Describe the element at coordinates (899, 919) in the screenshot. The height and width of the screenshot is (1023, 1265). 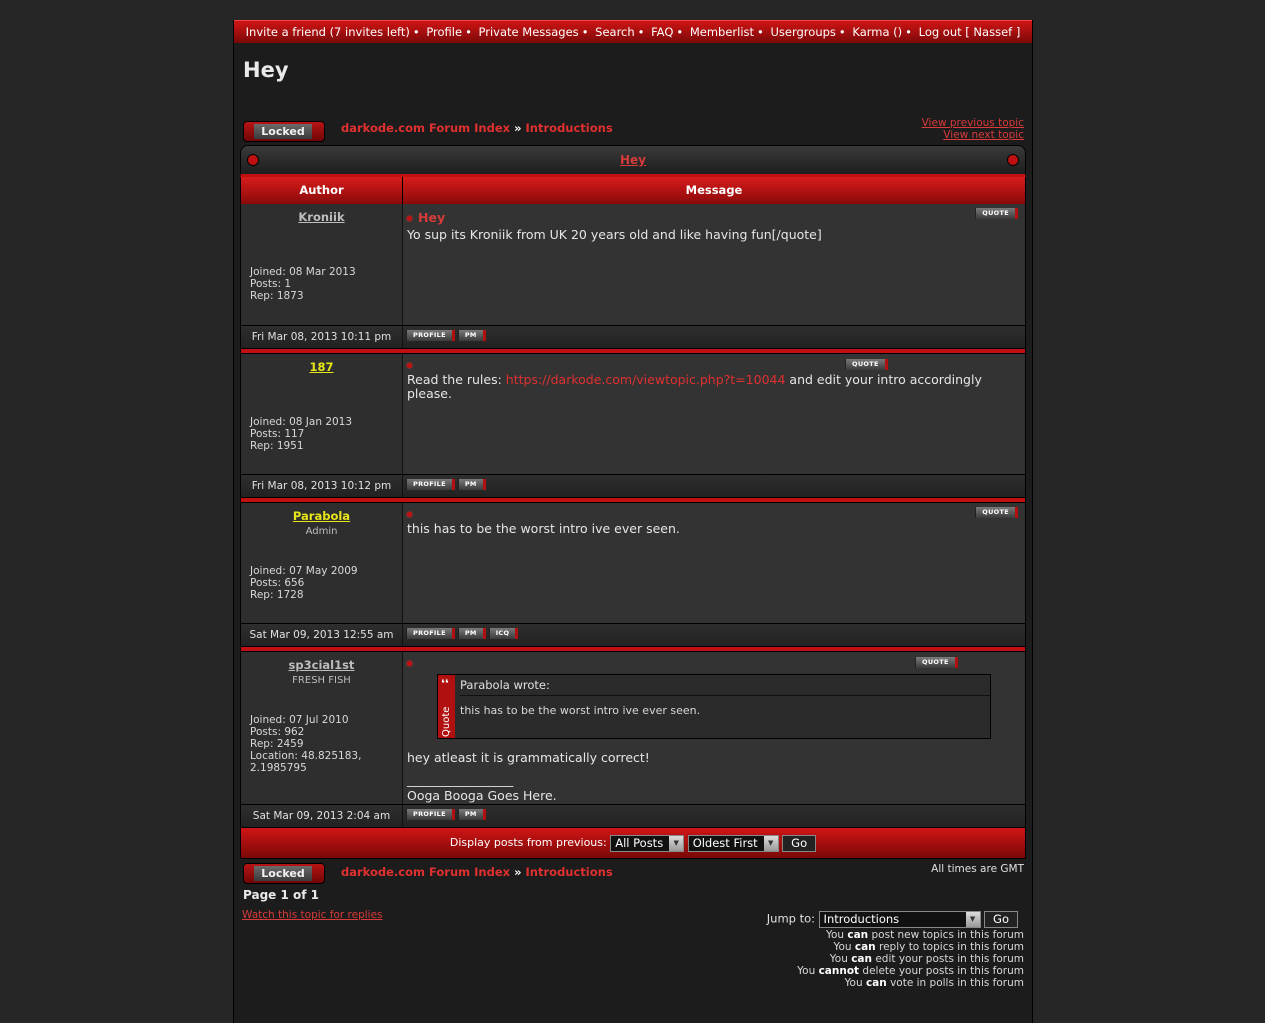
I see `jump-select: Introductions ▼` at that location.